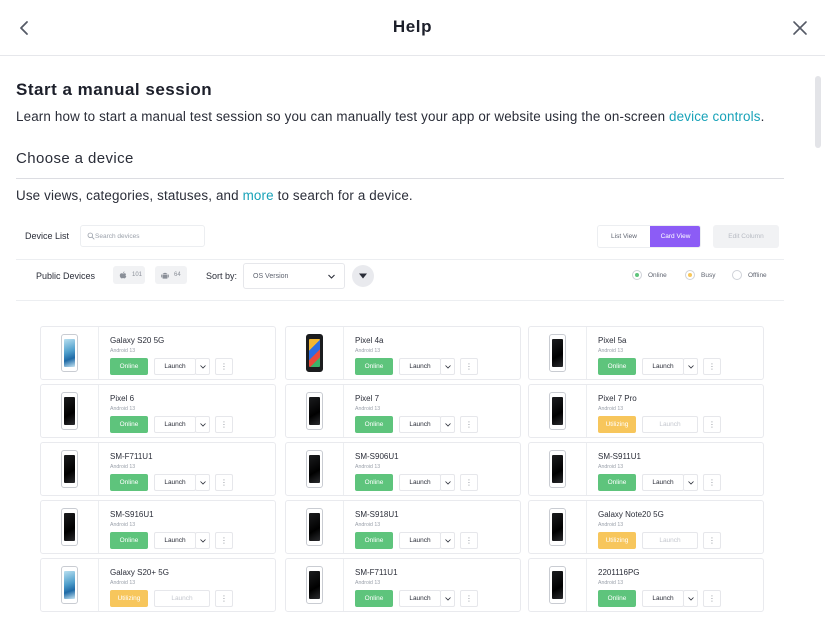 The width and height of the screenshot is (825, 631). I want to click on apple-icon, so click(123, 274).